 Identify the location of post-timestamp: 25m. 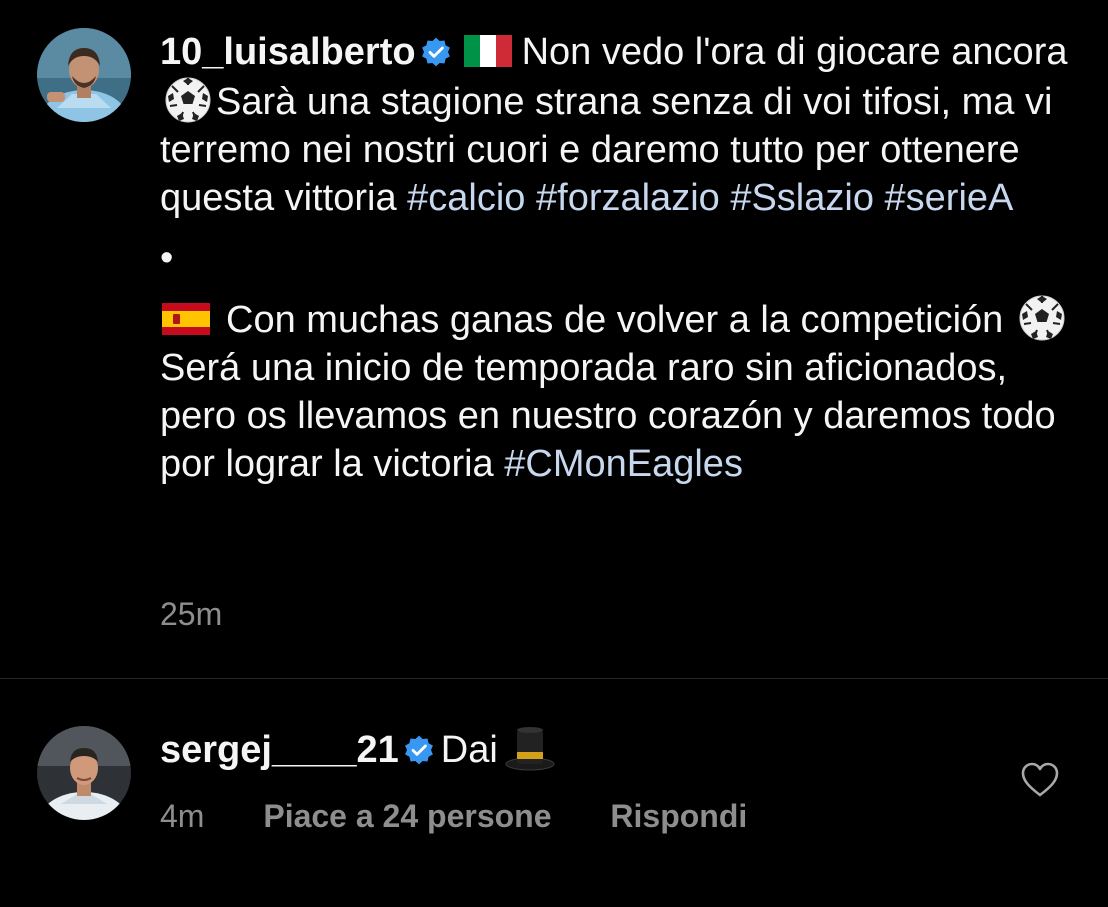
(191, 614).